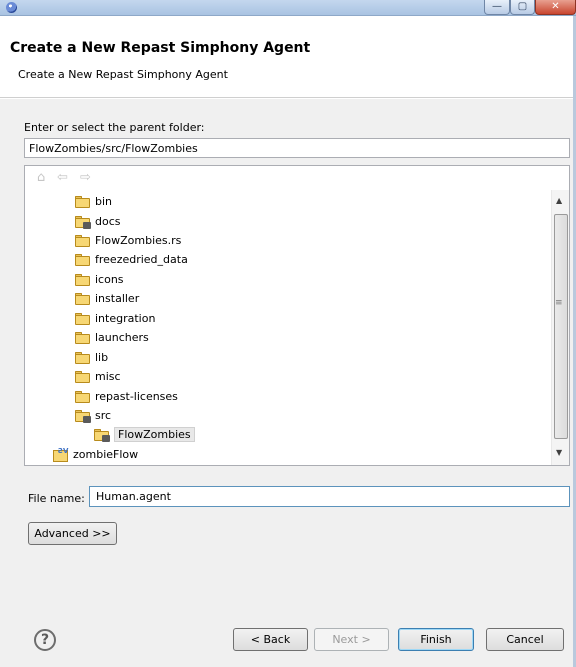  I want to click on tree-item: lib, so click(91, 357).